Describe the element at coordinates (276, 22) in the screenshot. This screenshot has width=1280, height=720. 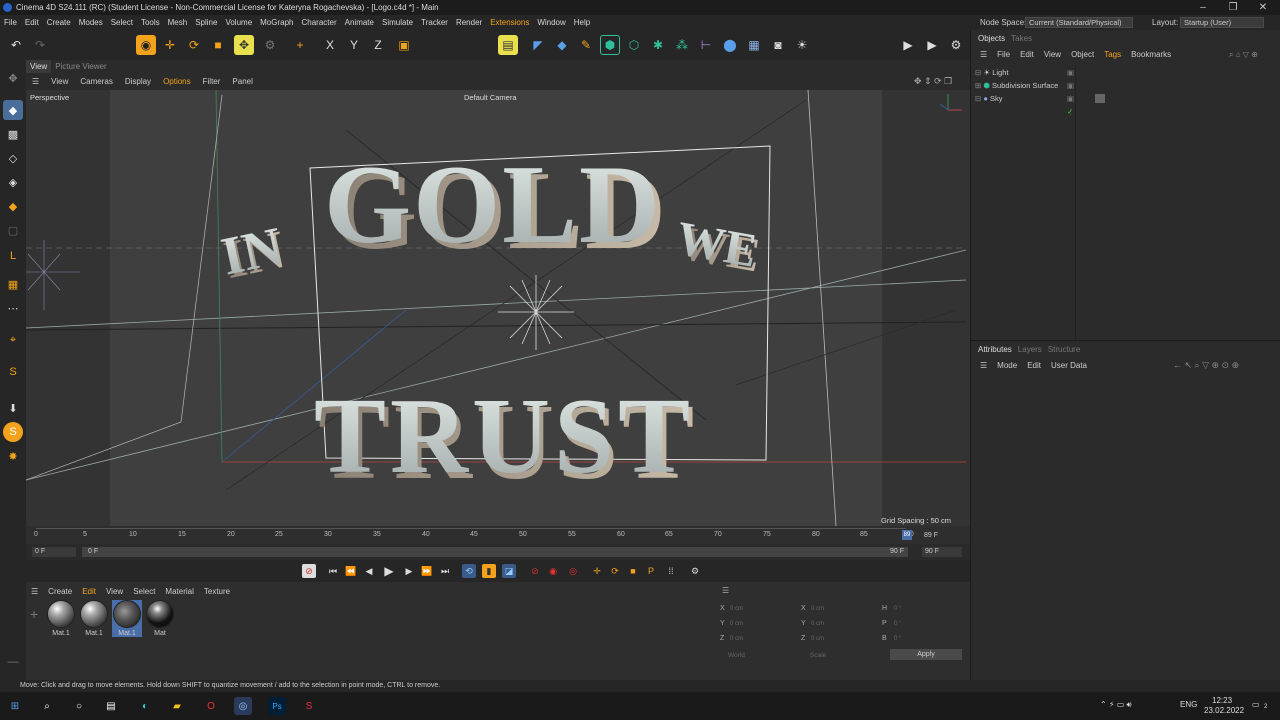
I see `menu-mograph: MoGraph` at that location.